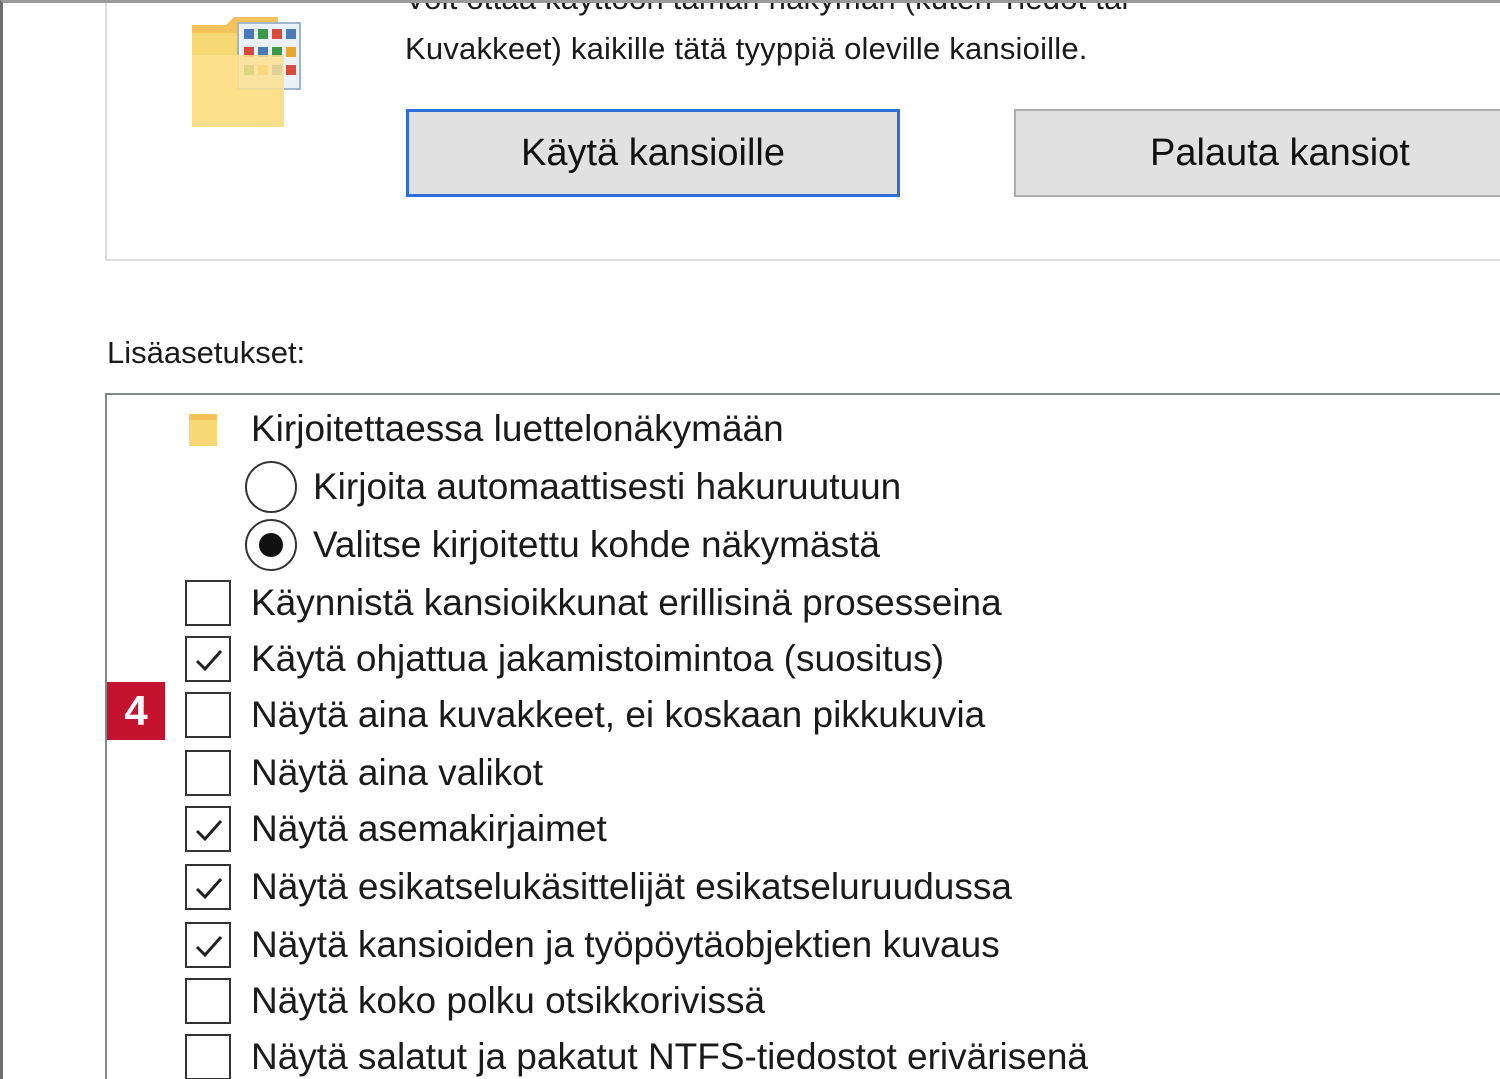 This screenshot has width=1500, height=1079. I want to click on radio-option-auto-search: Kirjoita automaattisesti hakuruutuun, so click(573, 487).